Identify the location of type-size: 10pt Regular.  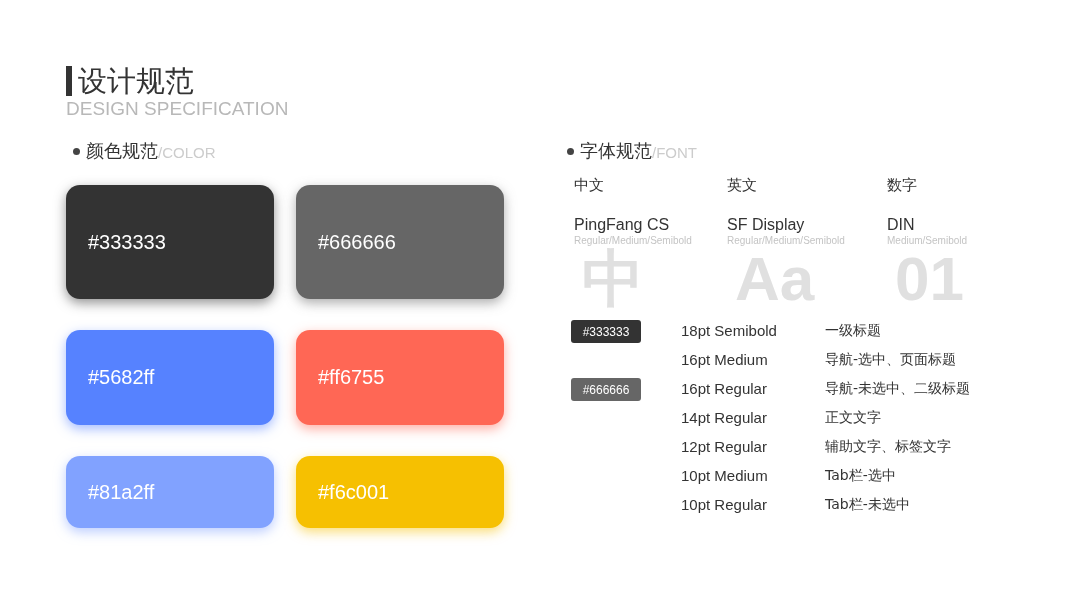
(724, 504).